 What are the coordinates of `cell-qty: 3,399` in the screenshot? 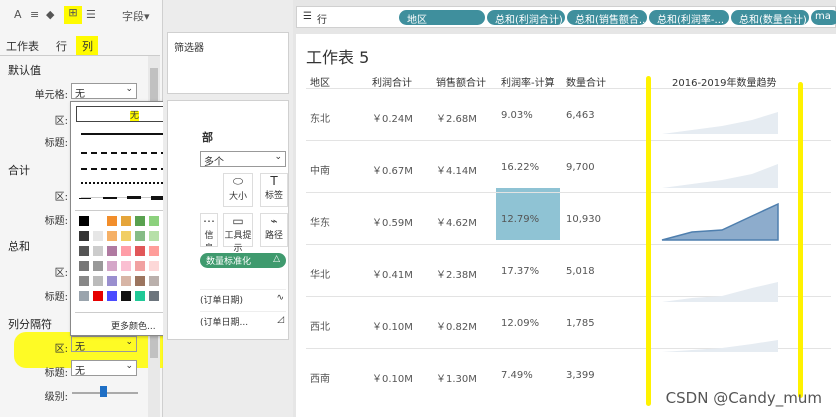 It's located at (580, 375).